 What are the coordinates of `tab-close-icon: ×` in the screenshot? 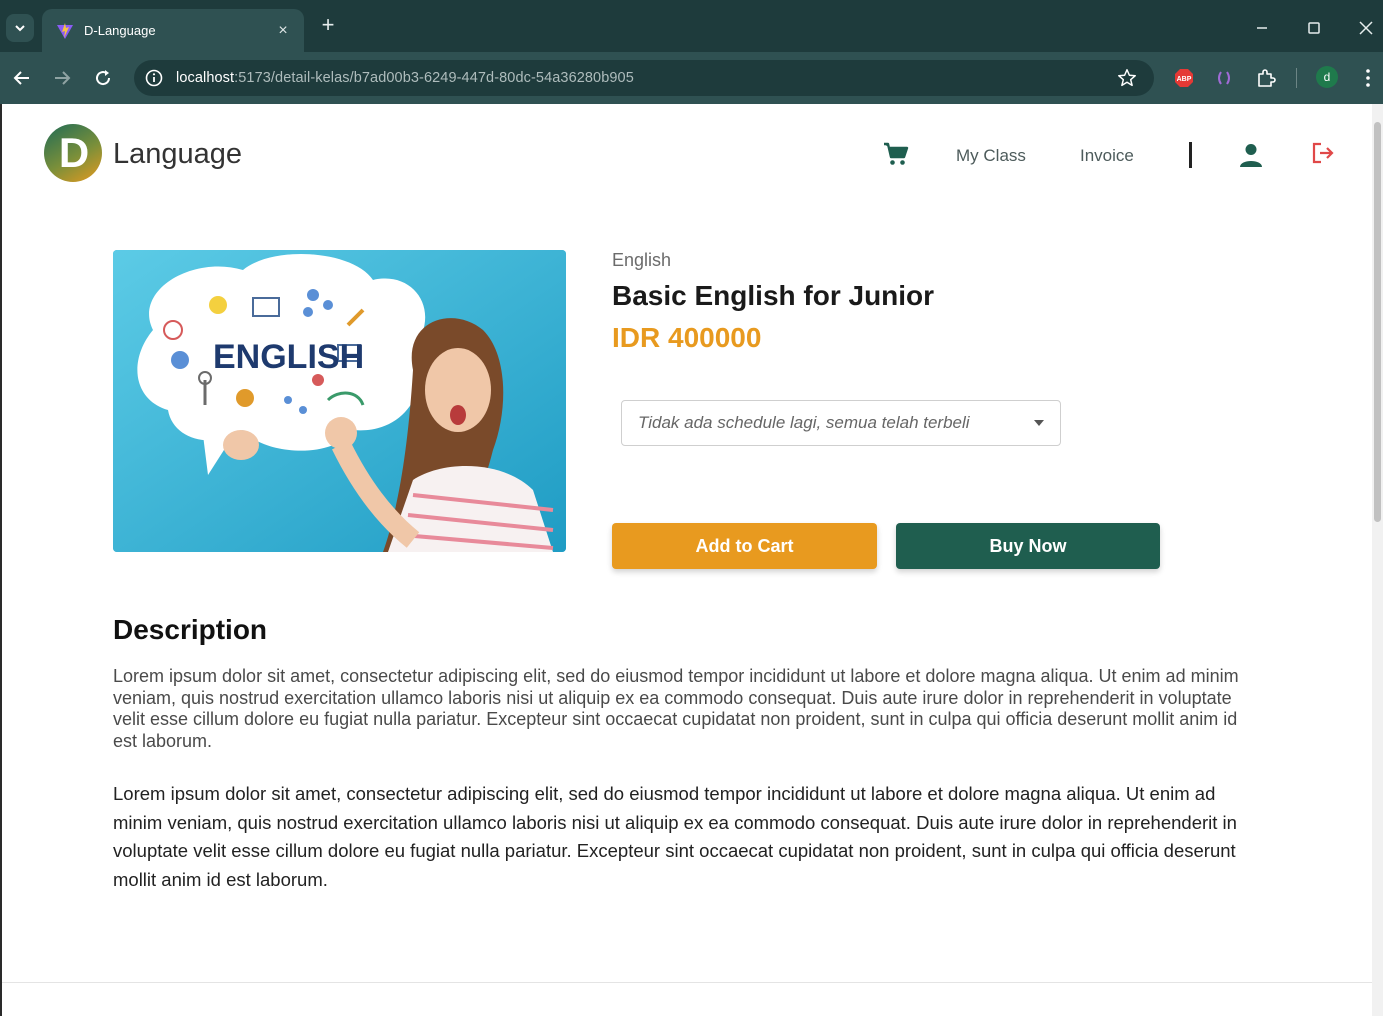 It's located at (283, 31).